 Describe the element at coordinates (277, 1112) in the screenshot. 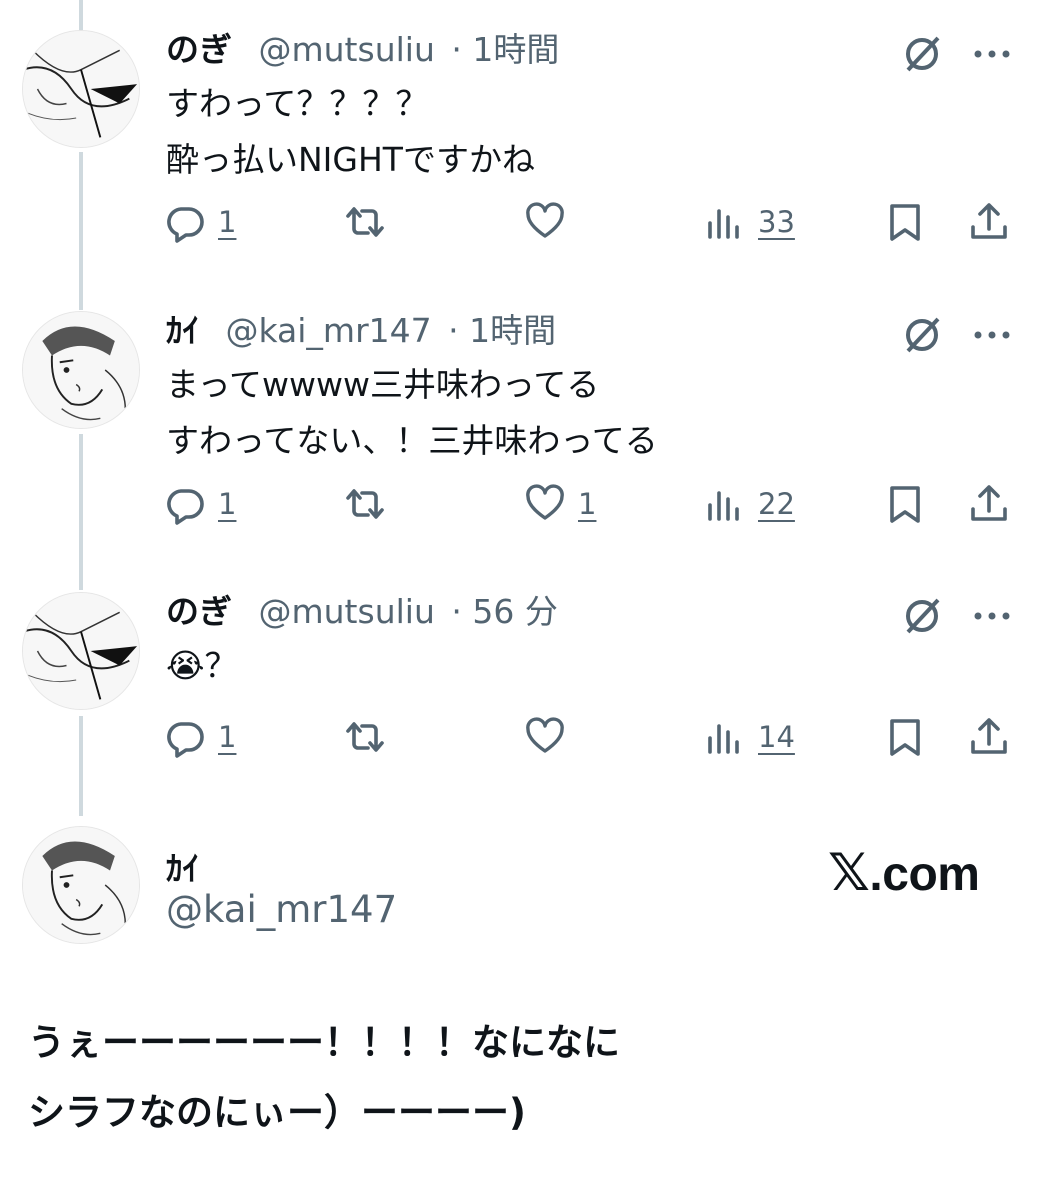

I see `main-post-line: シラフなのにぃー）ーーーー)` at that location.